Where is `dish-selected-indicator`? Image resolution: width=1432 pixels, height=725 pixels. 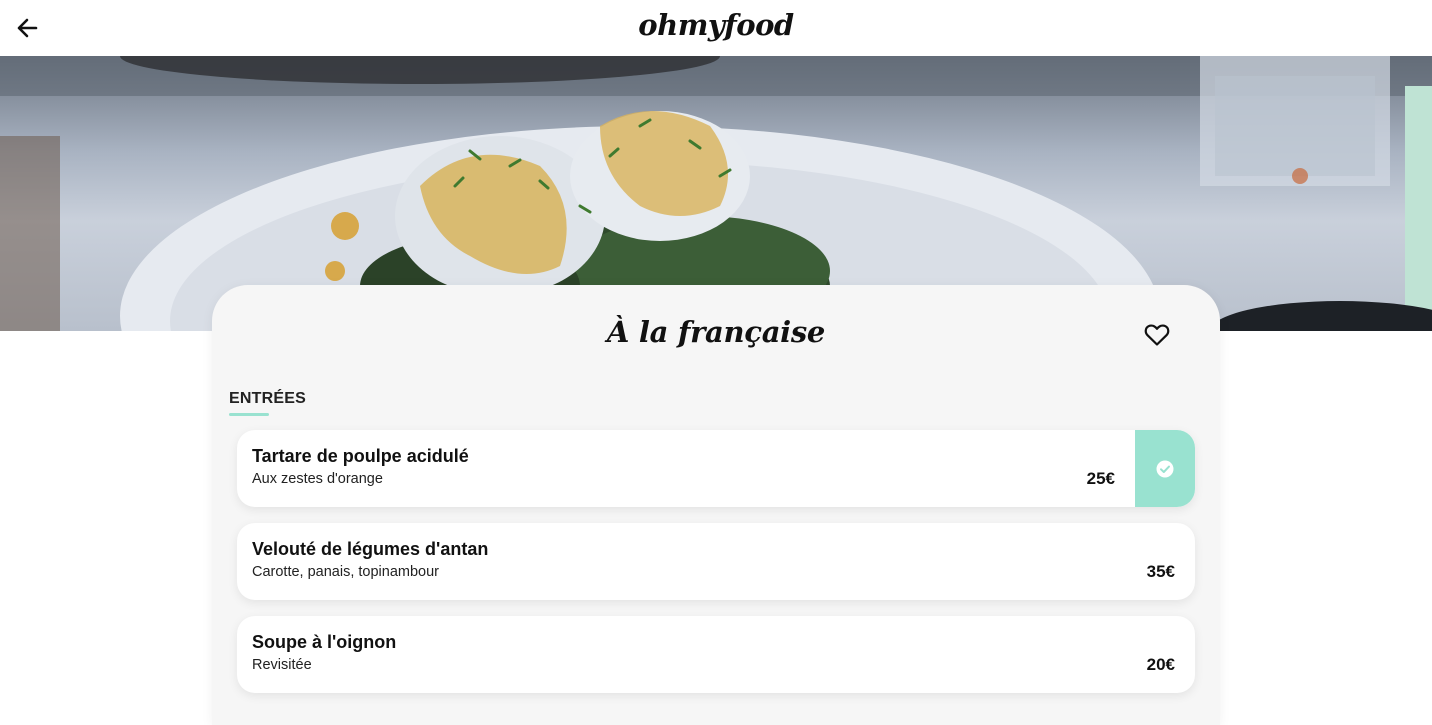 dish-selected-indicator is located at coordinates (1165, 468).